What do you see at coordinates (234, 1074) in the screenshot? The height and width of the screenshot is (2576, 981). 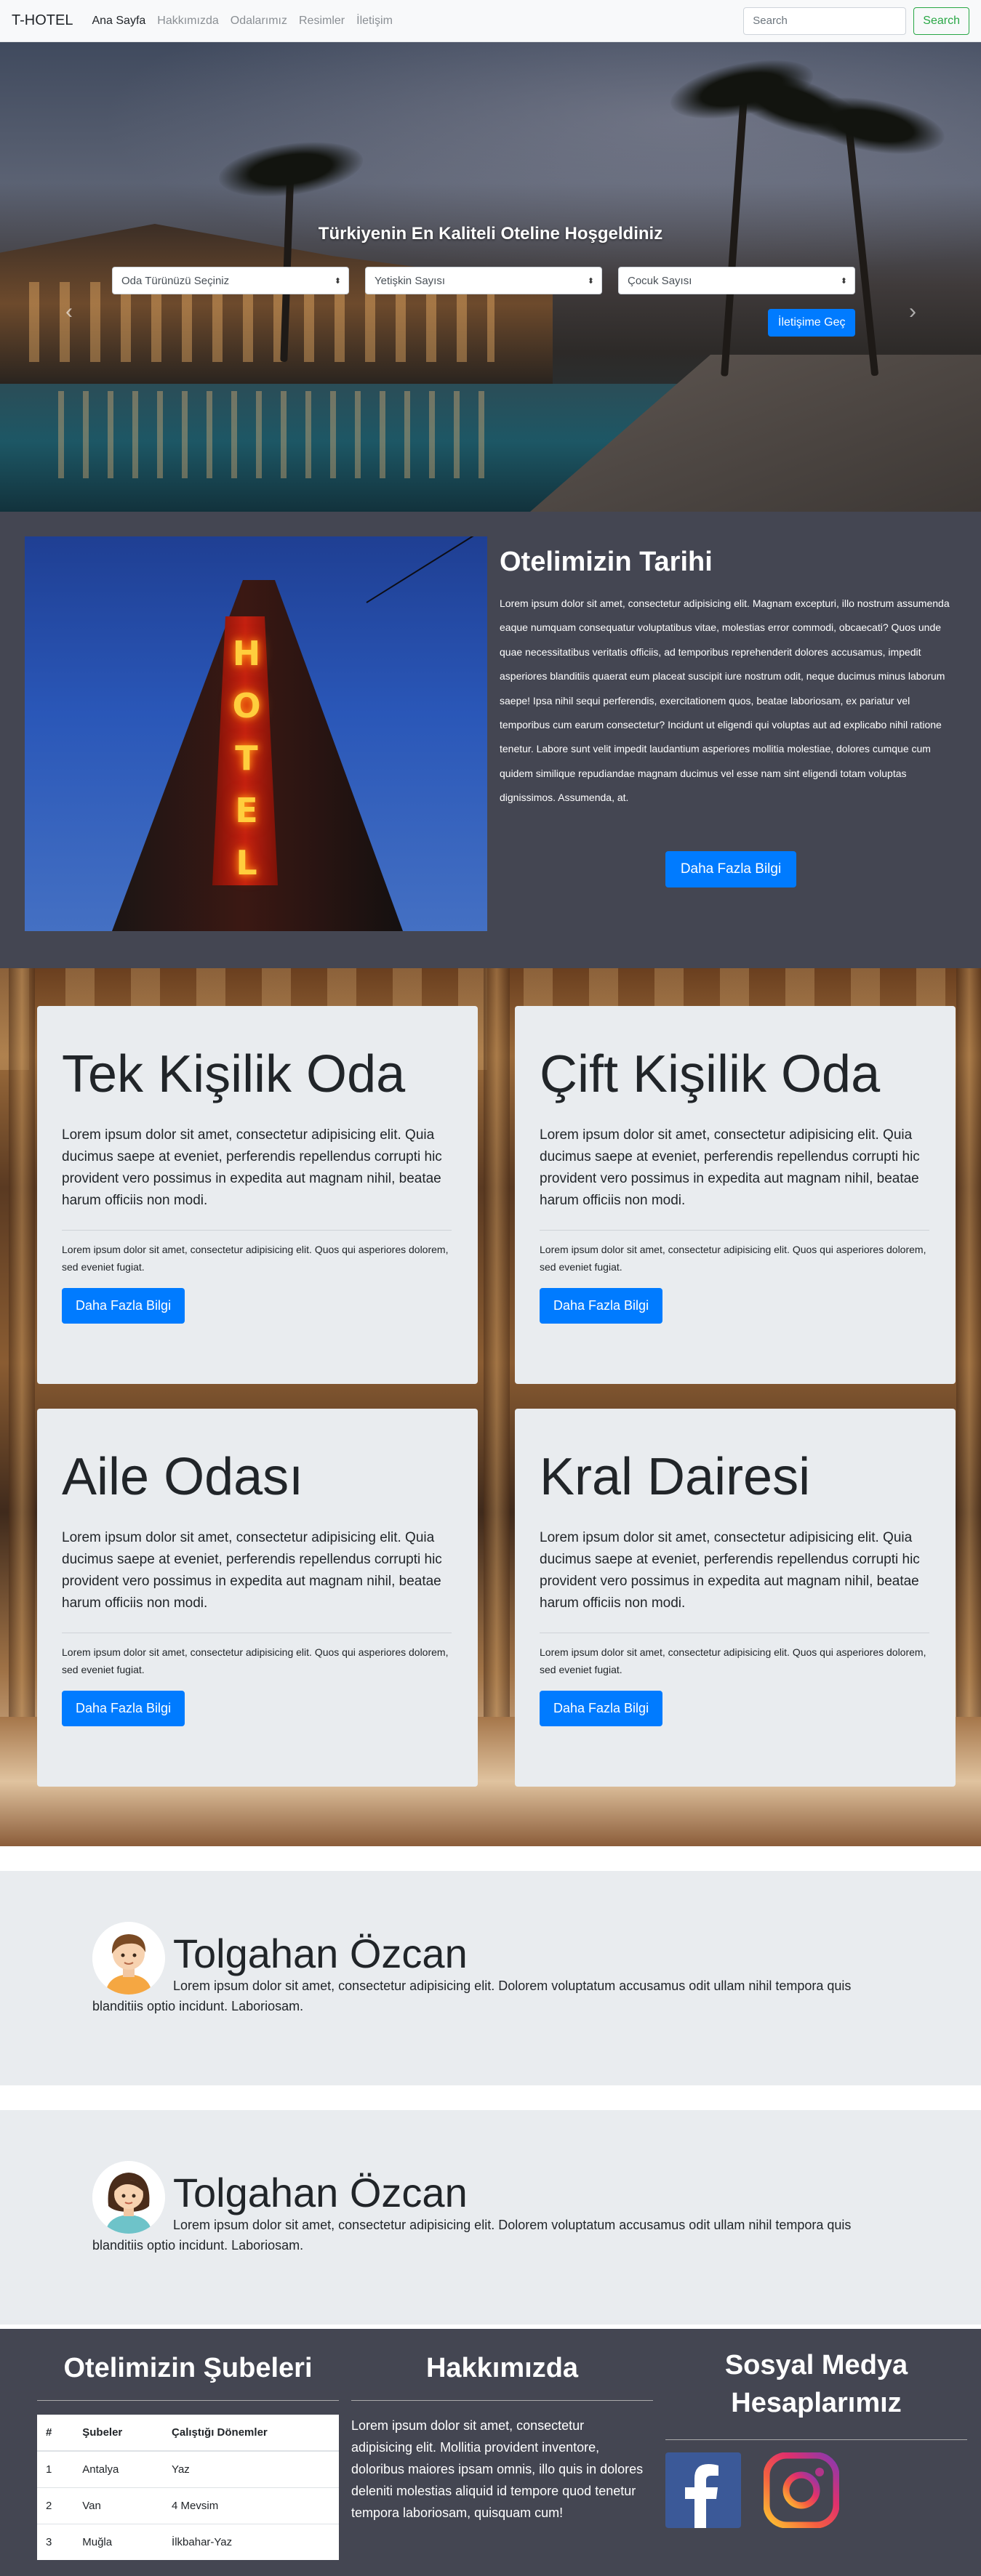 I see `room-title: Tek Kişilik Oda` at bounding box center [234, 1074].